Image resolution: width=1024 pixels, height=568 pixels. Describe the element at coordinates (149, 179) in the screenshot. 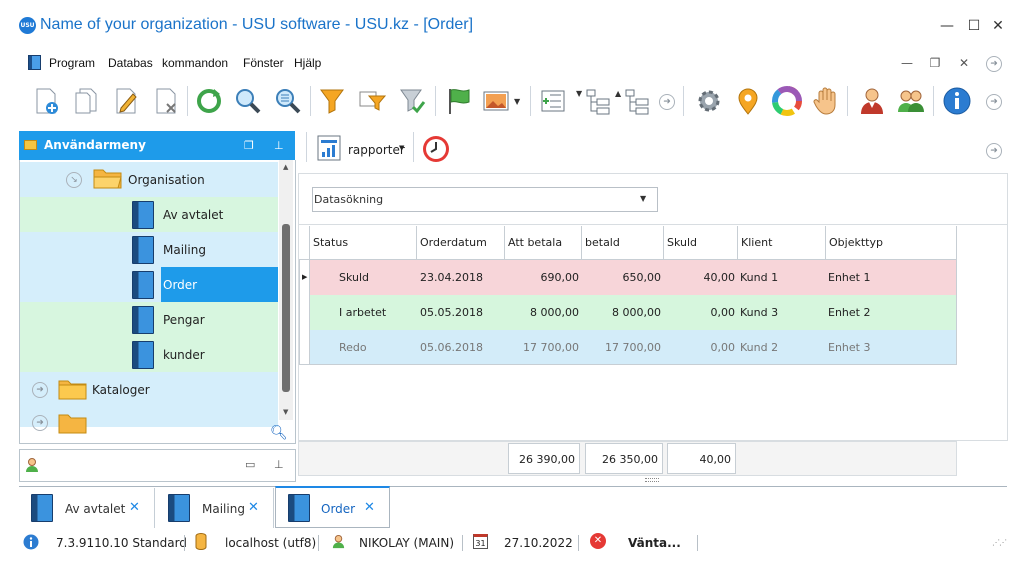

I see `tree-item-organisation: ↘ Organisation` at that location.